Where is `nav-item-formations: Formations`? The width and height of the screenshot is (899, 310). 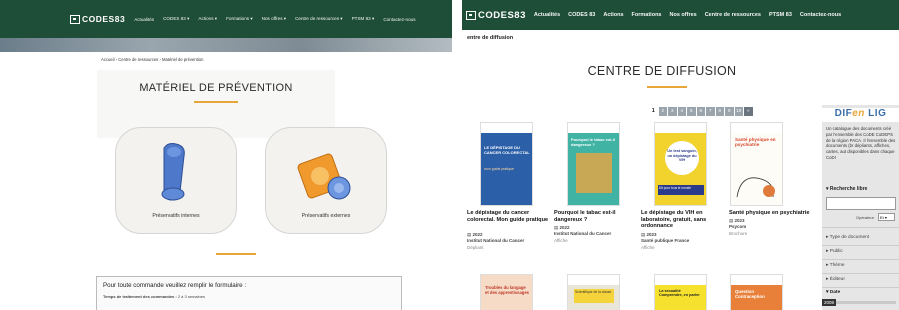
nav-item-formations: Formations is located at coordinates (647, 15).